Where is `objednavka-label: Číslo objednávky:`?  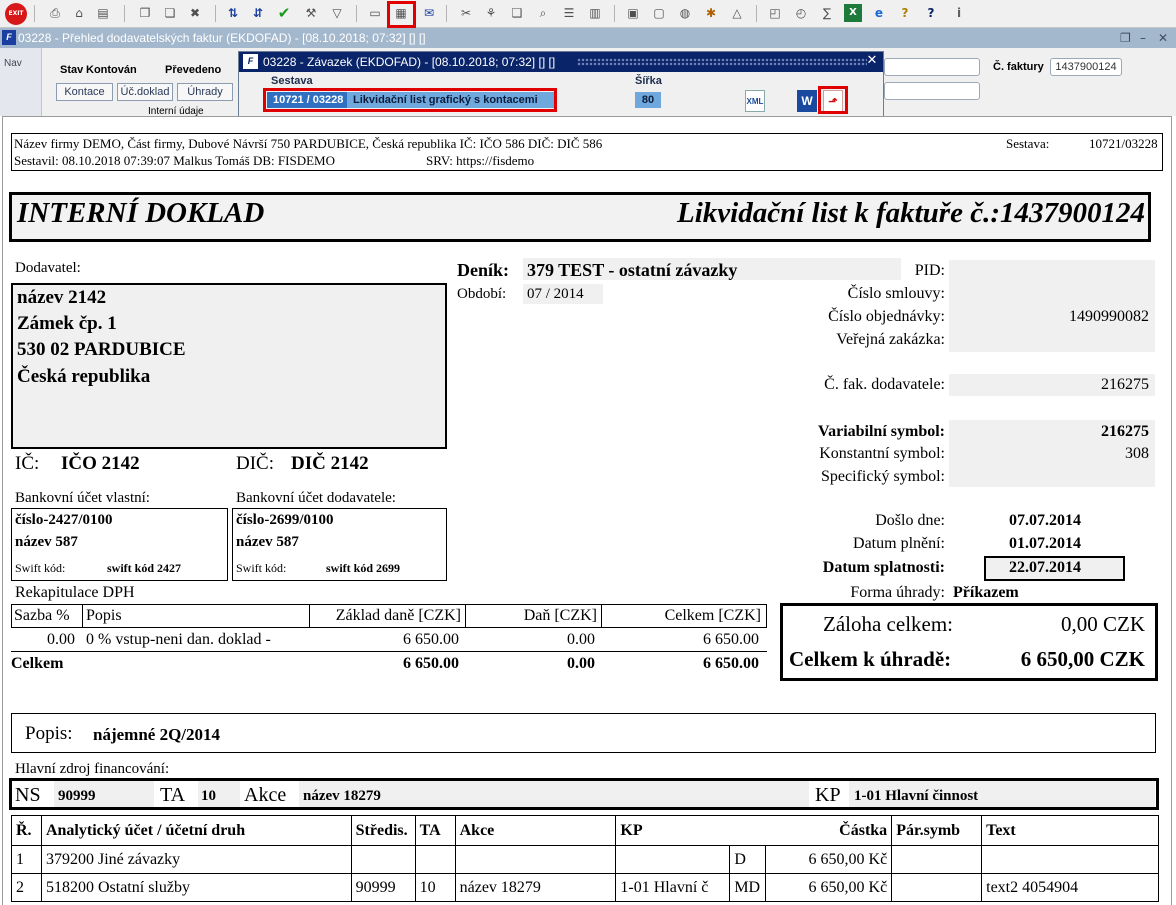 objednavka-label: Číslo objednávky: is located at coordinates (886, 316).